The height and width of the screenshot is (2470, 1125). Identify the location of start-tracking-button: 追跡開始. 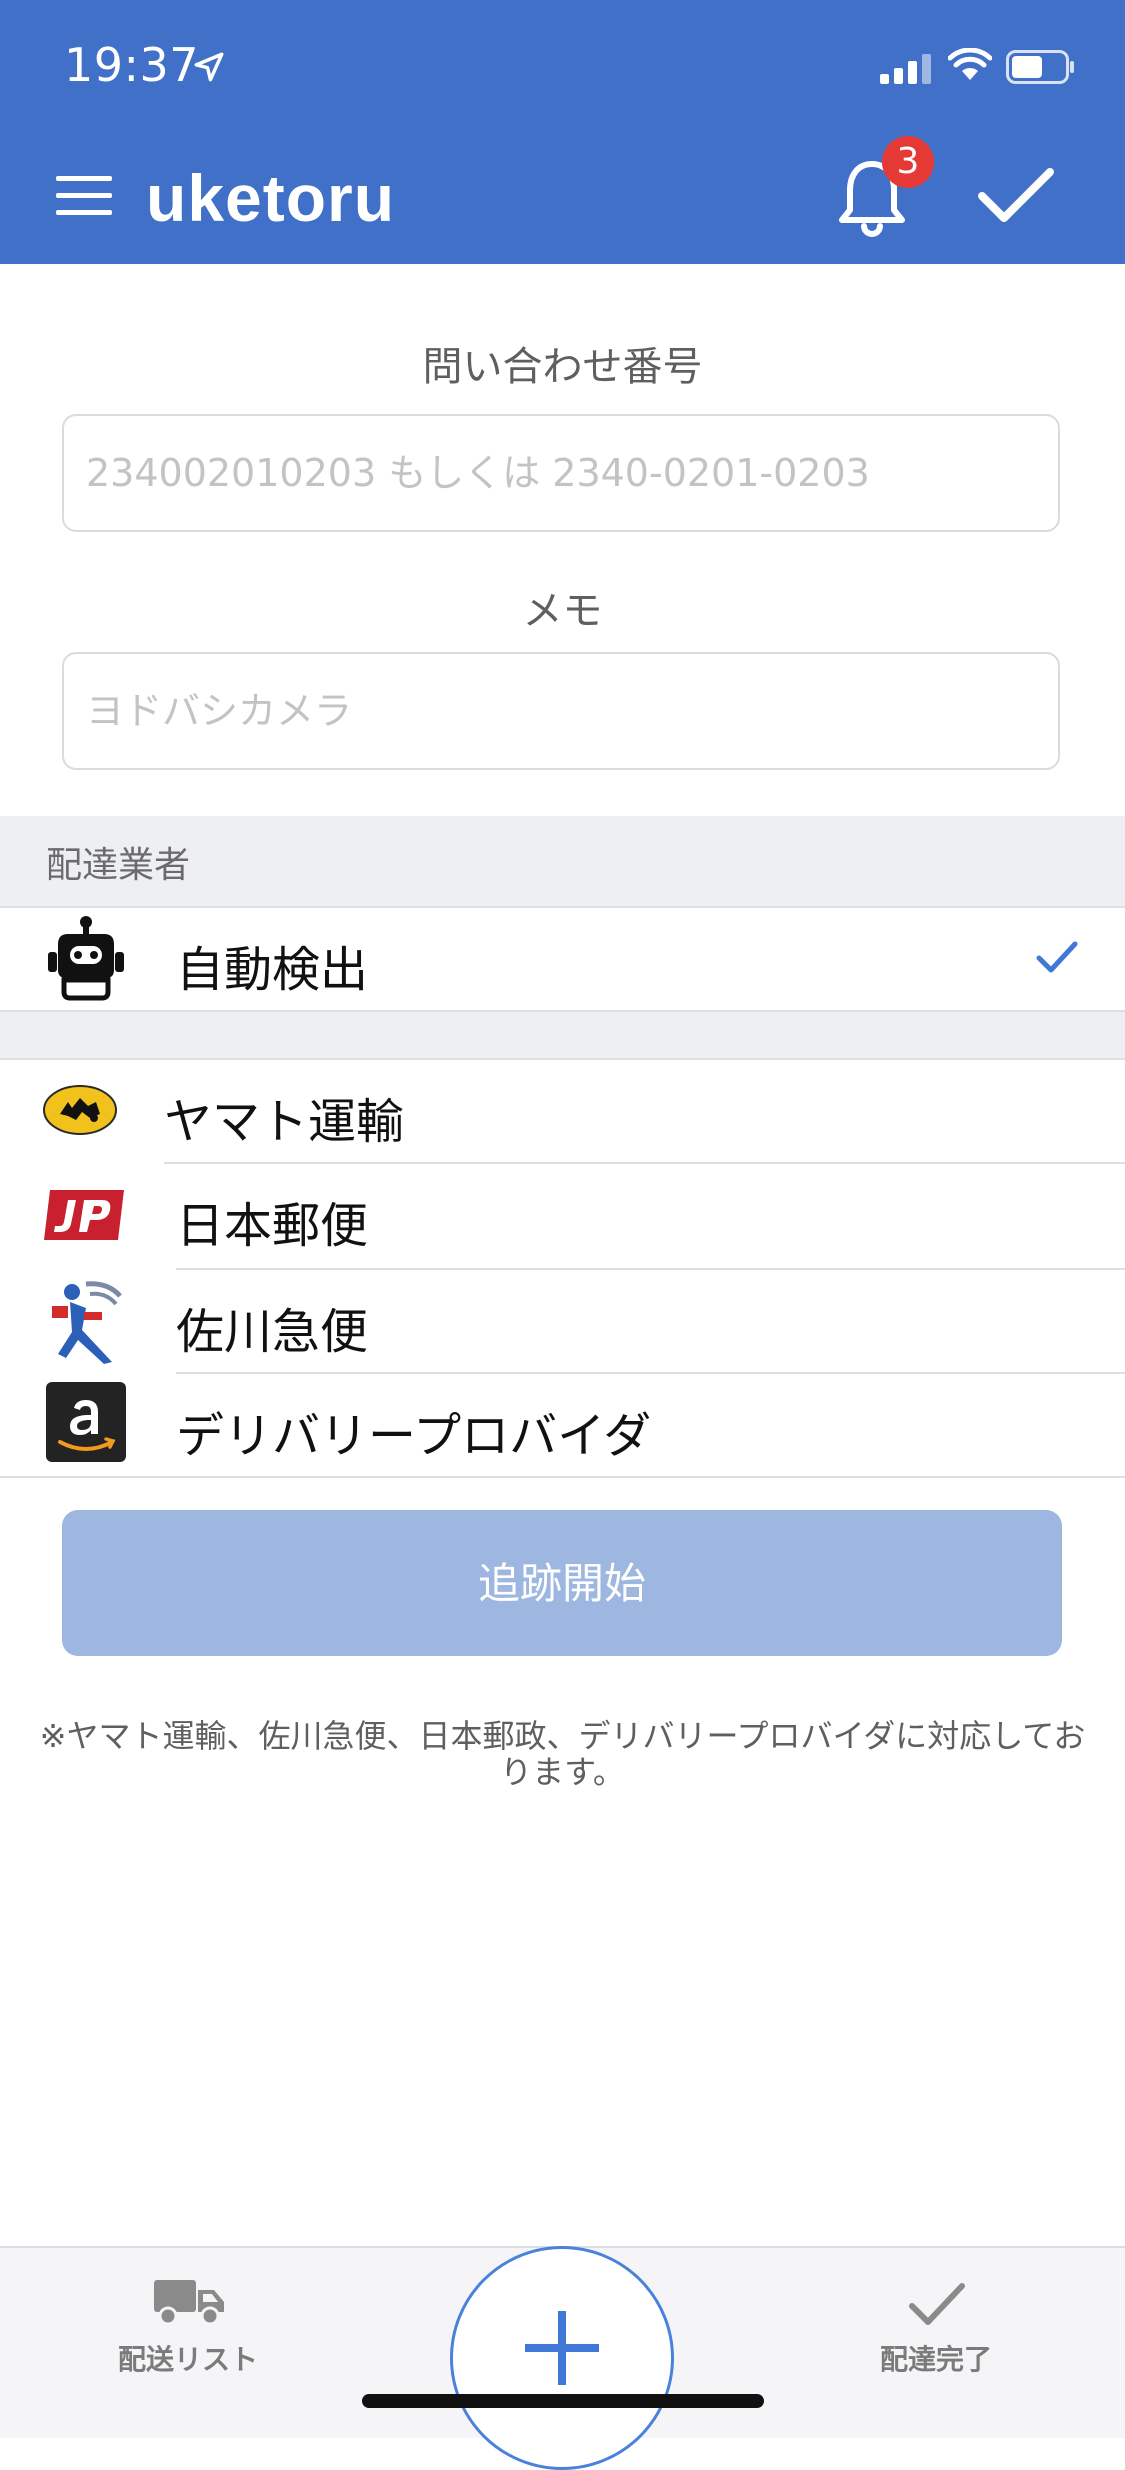
(562, 1583).